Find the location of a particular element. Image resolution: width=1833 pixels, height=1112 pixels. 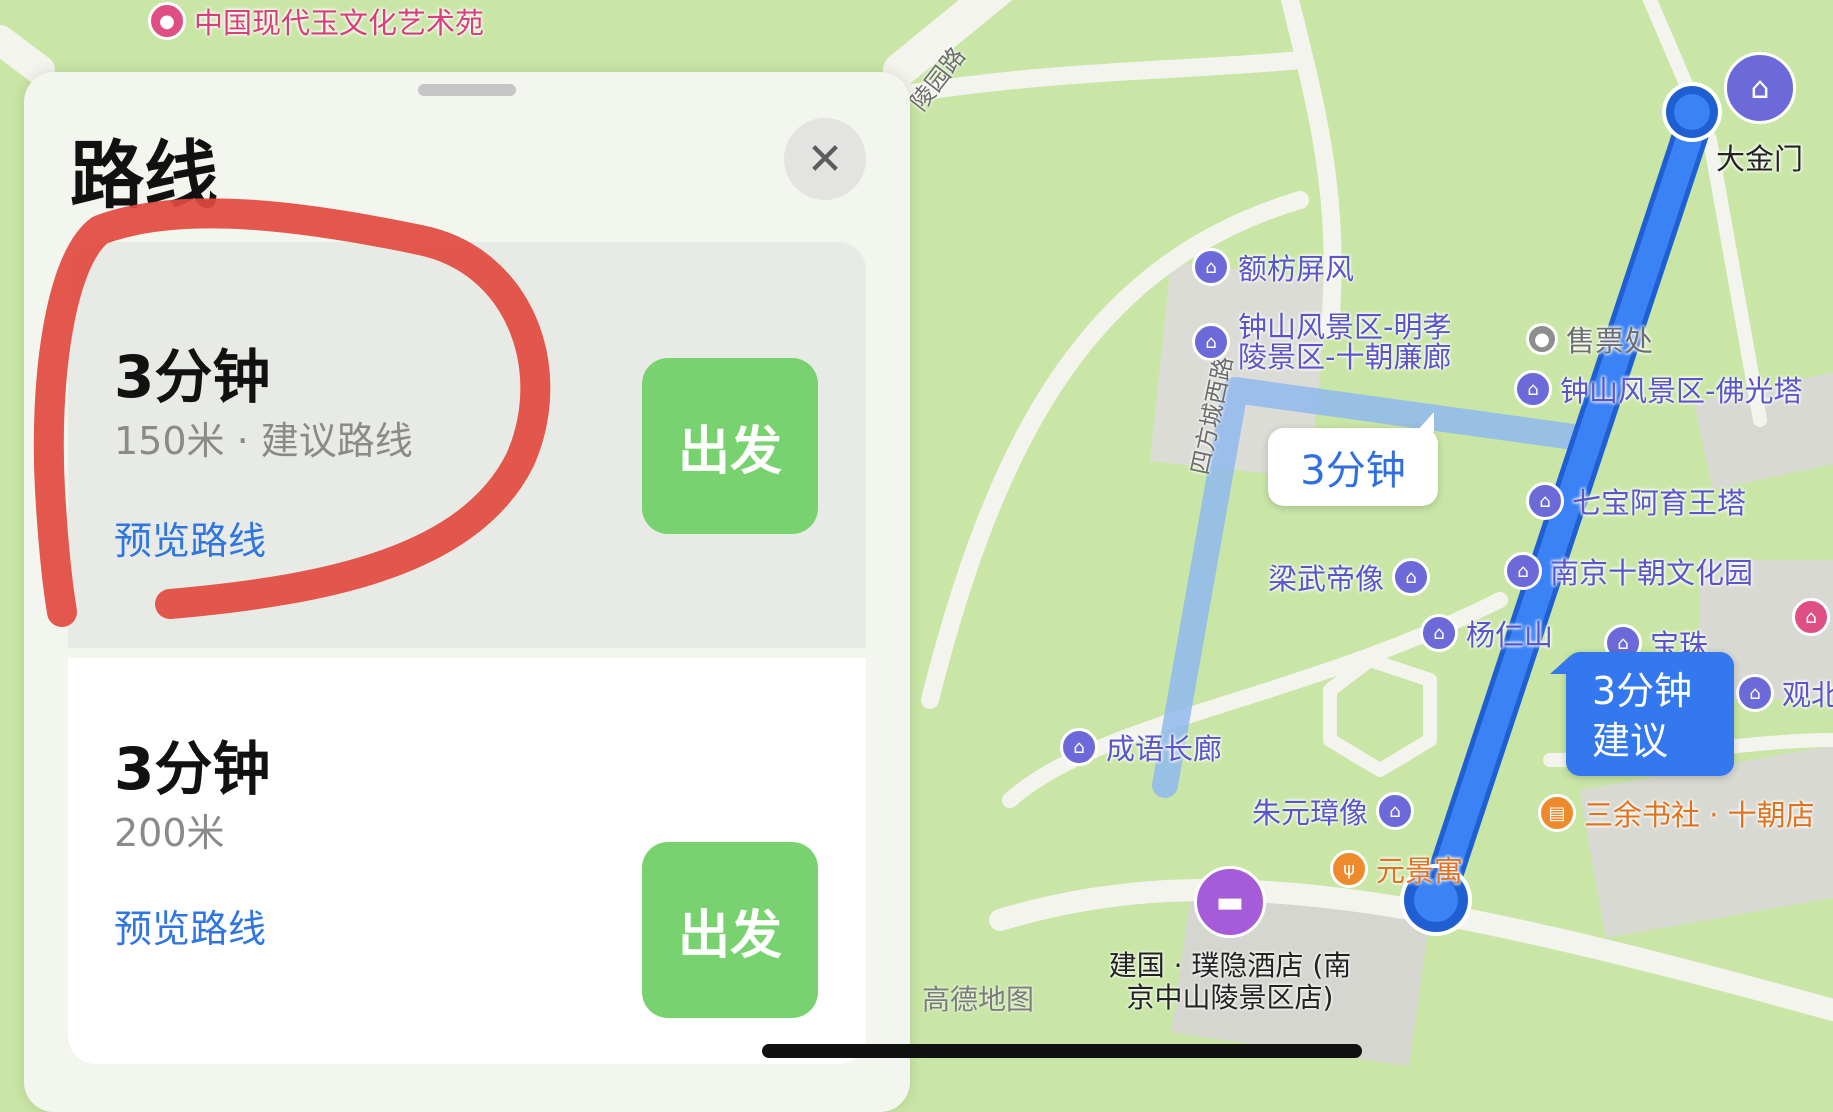

poi-ticket-office: ● 售票处 is located at coordinates (1589, 339).